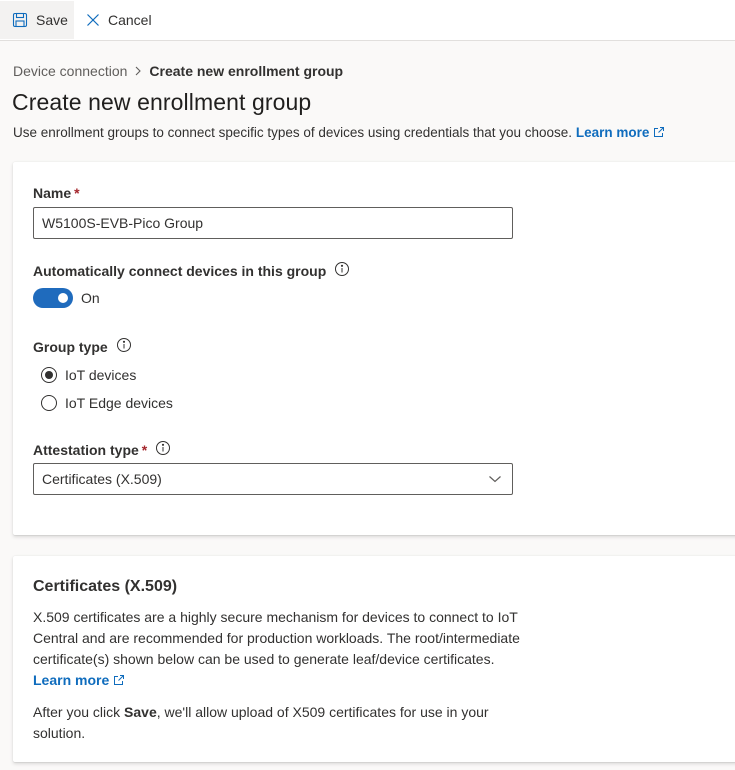  I want to click on breadcrumb-parent: Device connection, so click(70, 71).